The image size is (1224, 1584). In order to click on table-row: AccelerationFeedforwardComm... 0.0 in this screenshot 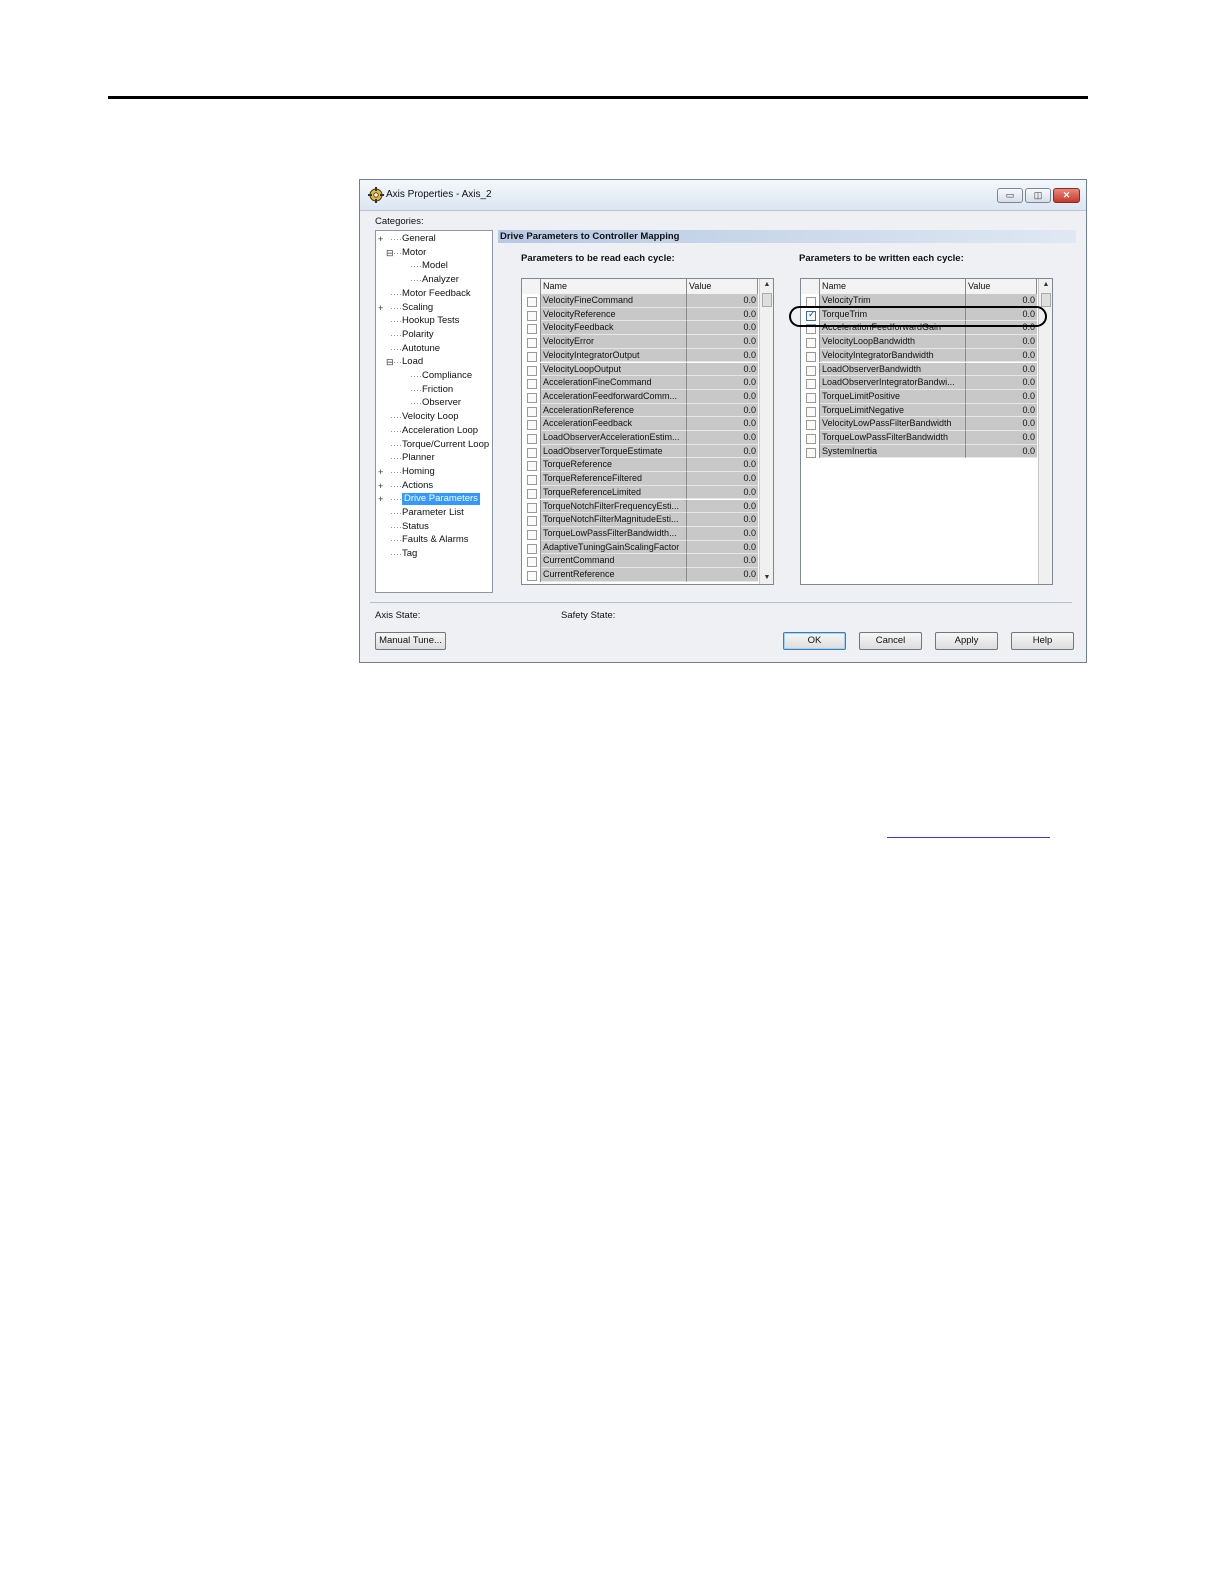, I will do `click(640, 396)`.